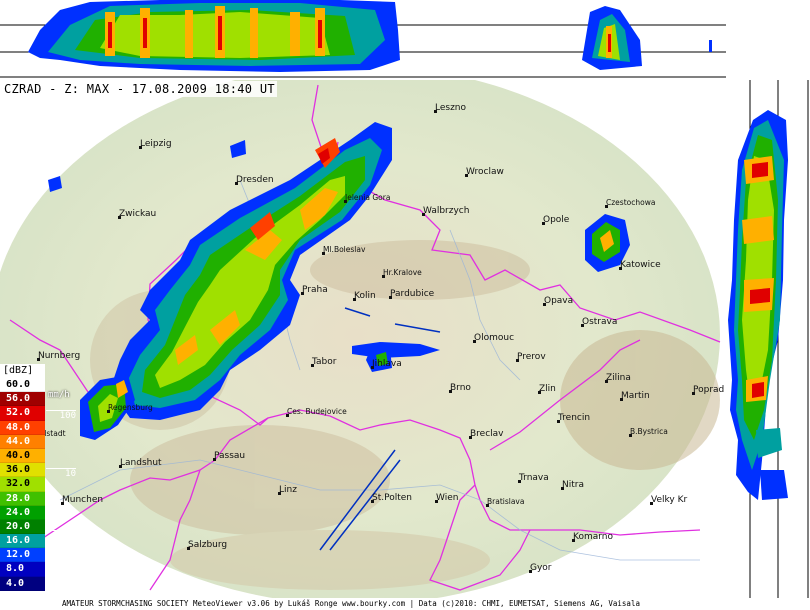  Describe the element at coordinates (22, 371) in the screenshot. I see `legend-unit-label: [dBZ]` at that location.